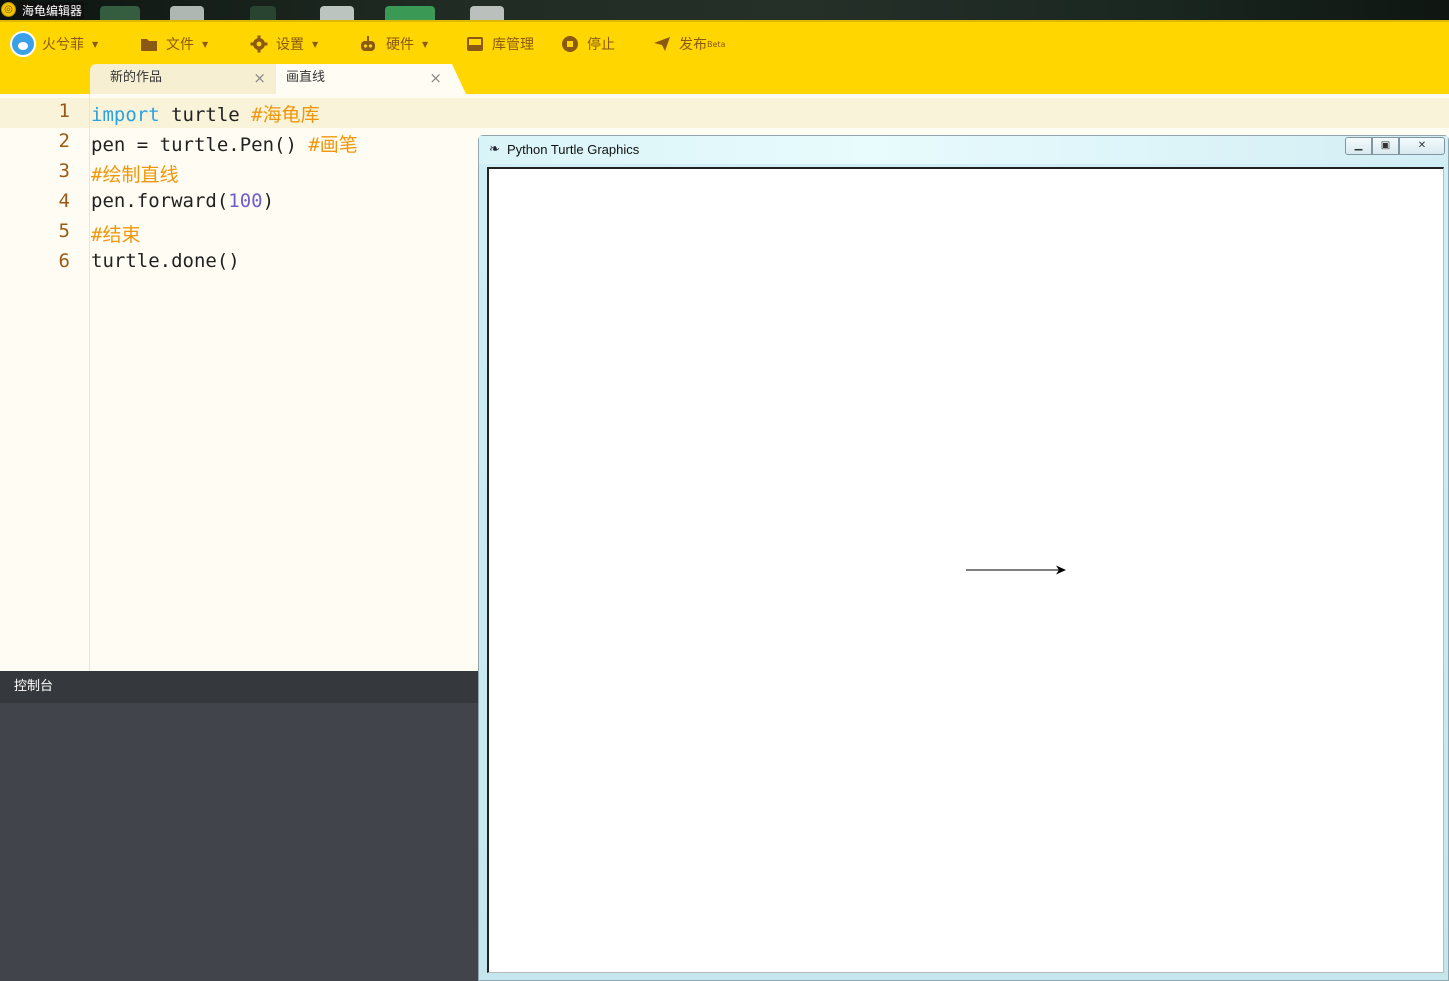  What do you see at coordinates (371, 79) in the screenshot?
I see `tab-draw-line: 画直线 ×` at bounding box center [371, 79].